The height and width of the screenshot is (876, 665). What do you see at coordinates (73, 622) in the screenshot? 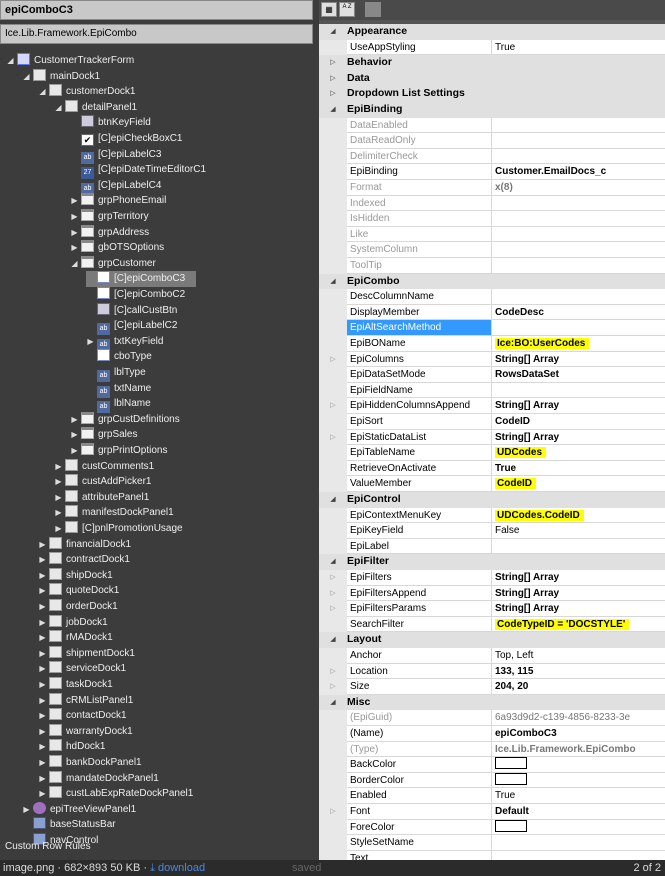
I see `tree-node: ▶ jobDock1` at bounding box center [73, 622].